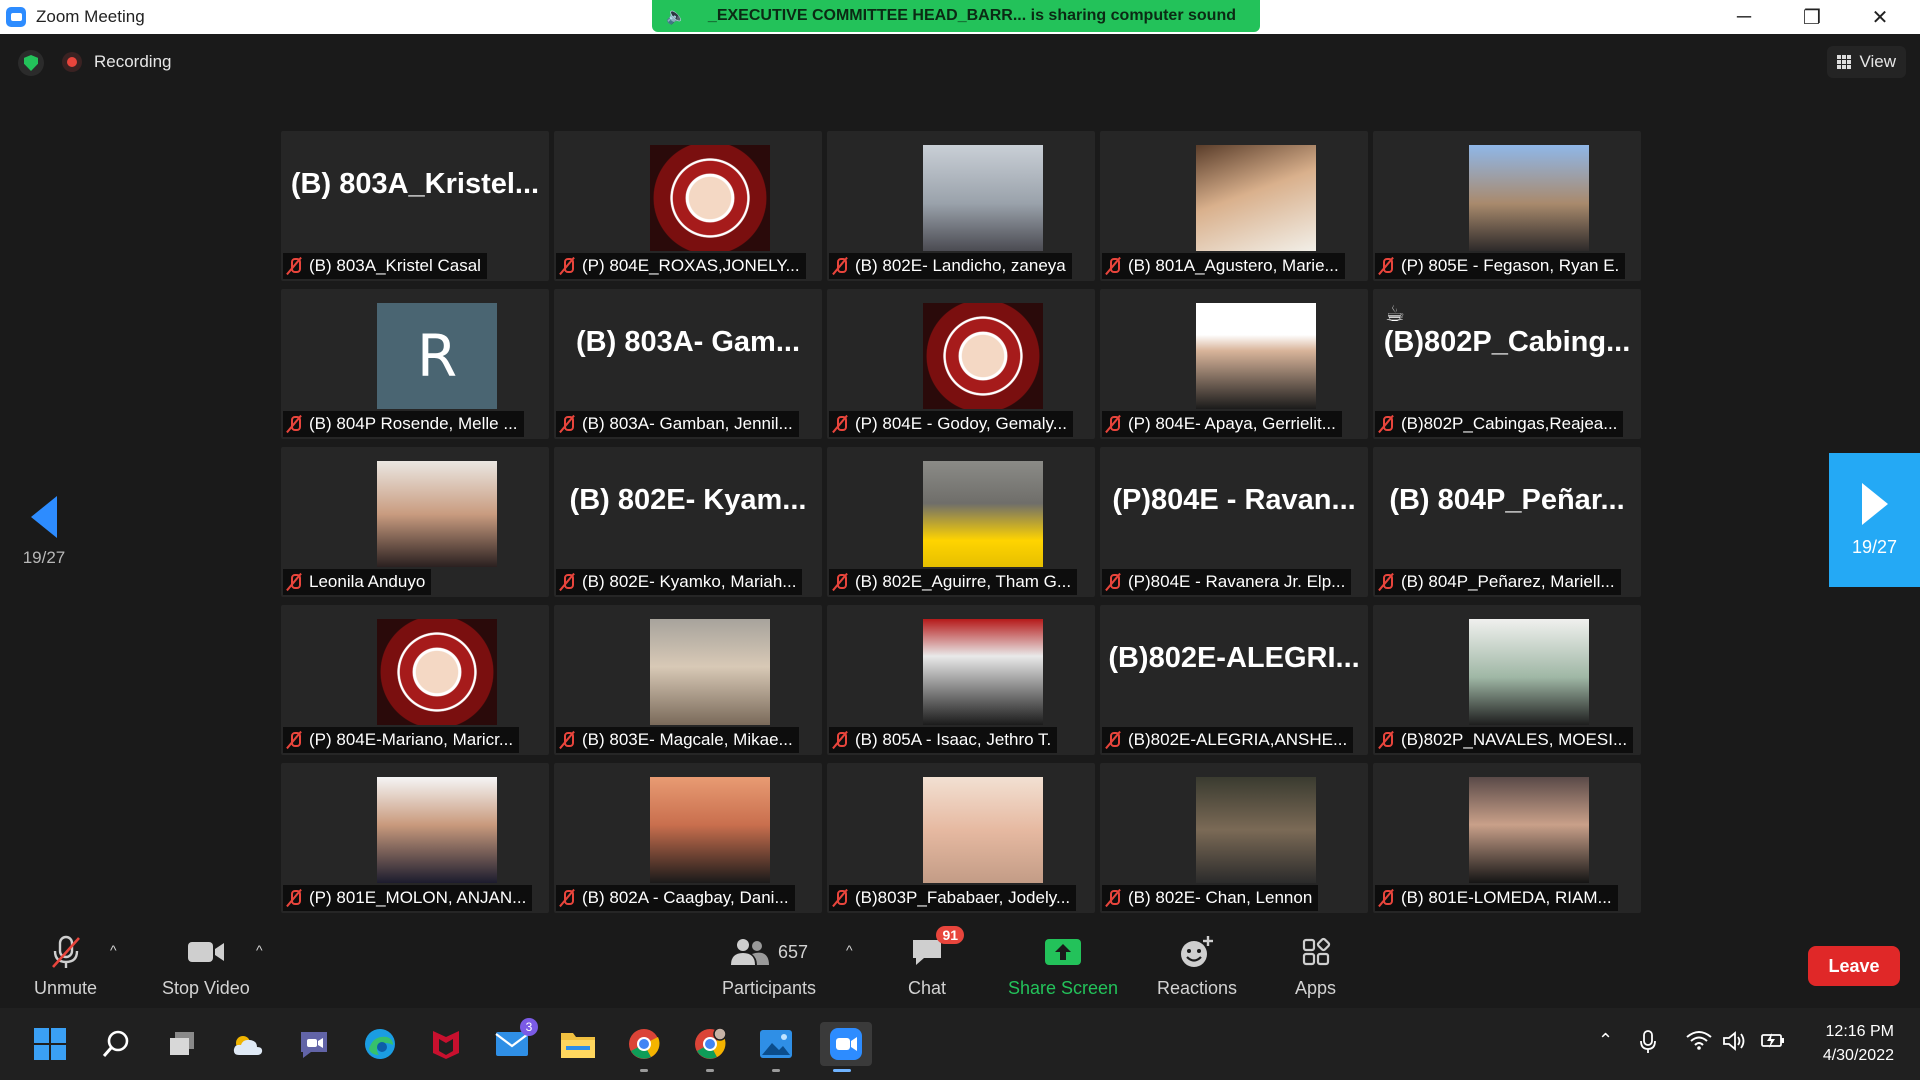 This screenshot has width=1920, height=1080. I want to click on task-view-icon, so click(182, 1044).